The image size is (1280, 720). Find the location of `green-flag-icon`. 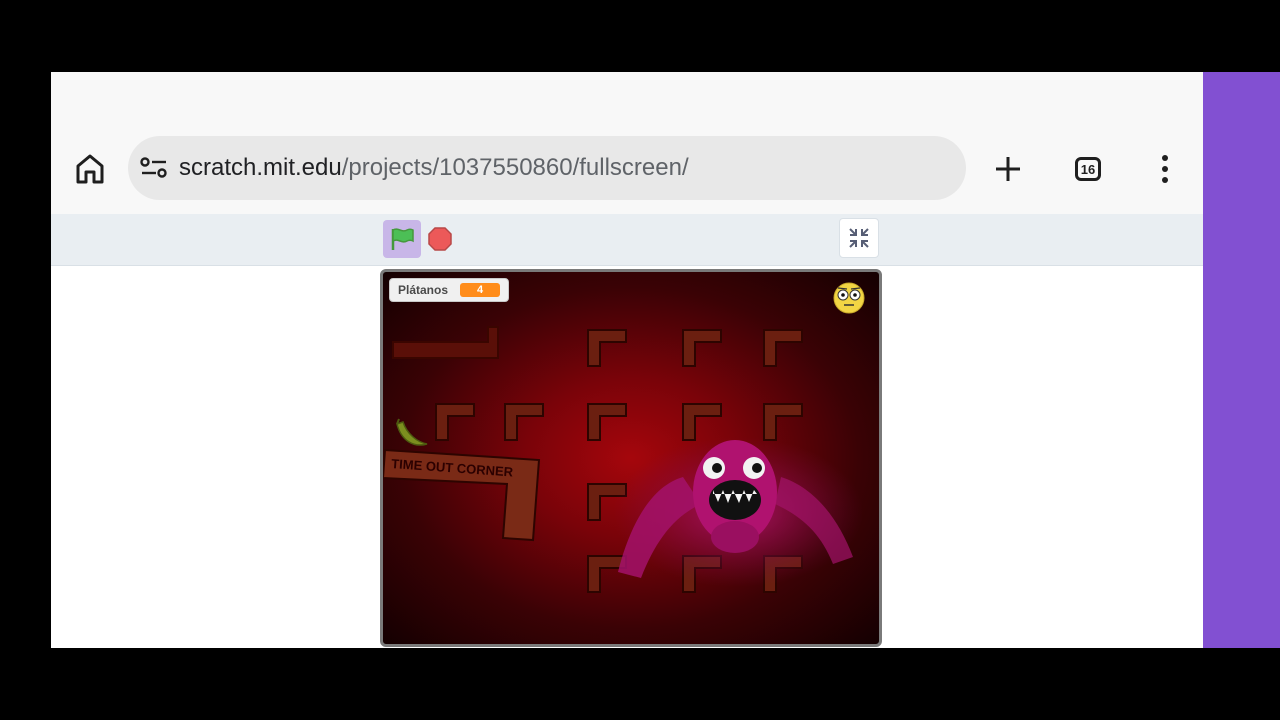

green-flag-icon is located at coordinates (402, 239).